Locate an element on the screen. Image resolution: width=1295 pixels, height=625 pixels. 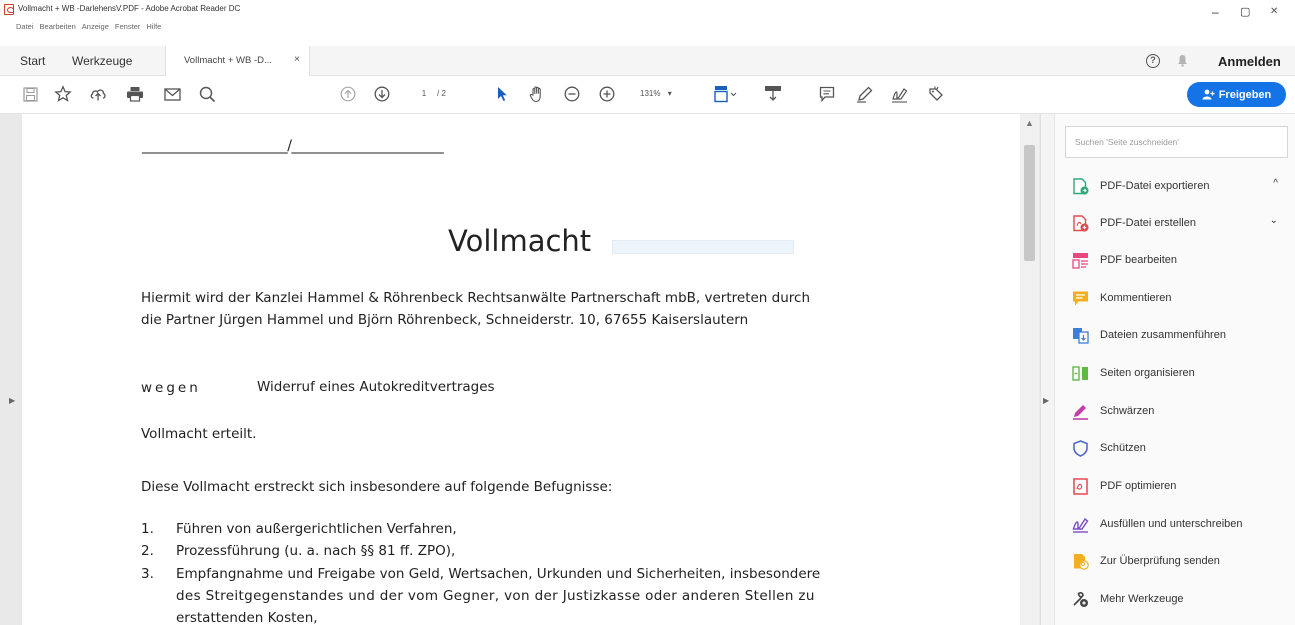
tab-home: Start is located at coordinates (32, 61).